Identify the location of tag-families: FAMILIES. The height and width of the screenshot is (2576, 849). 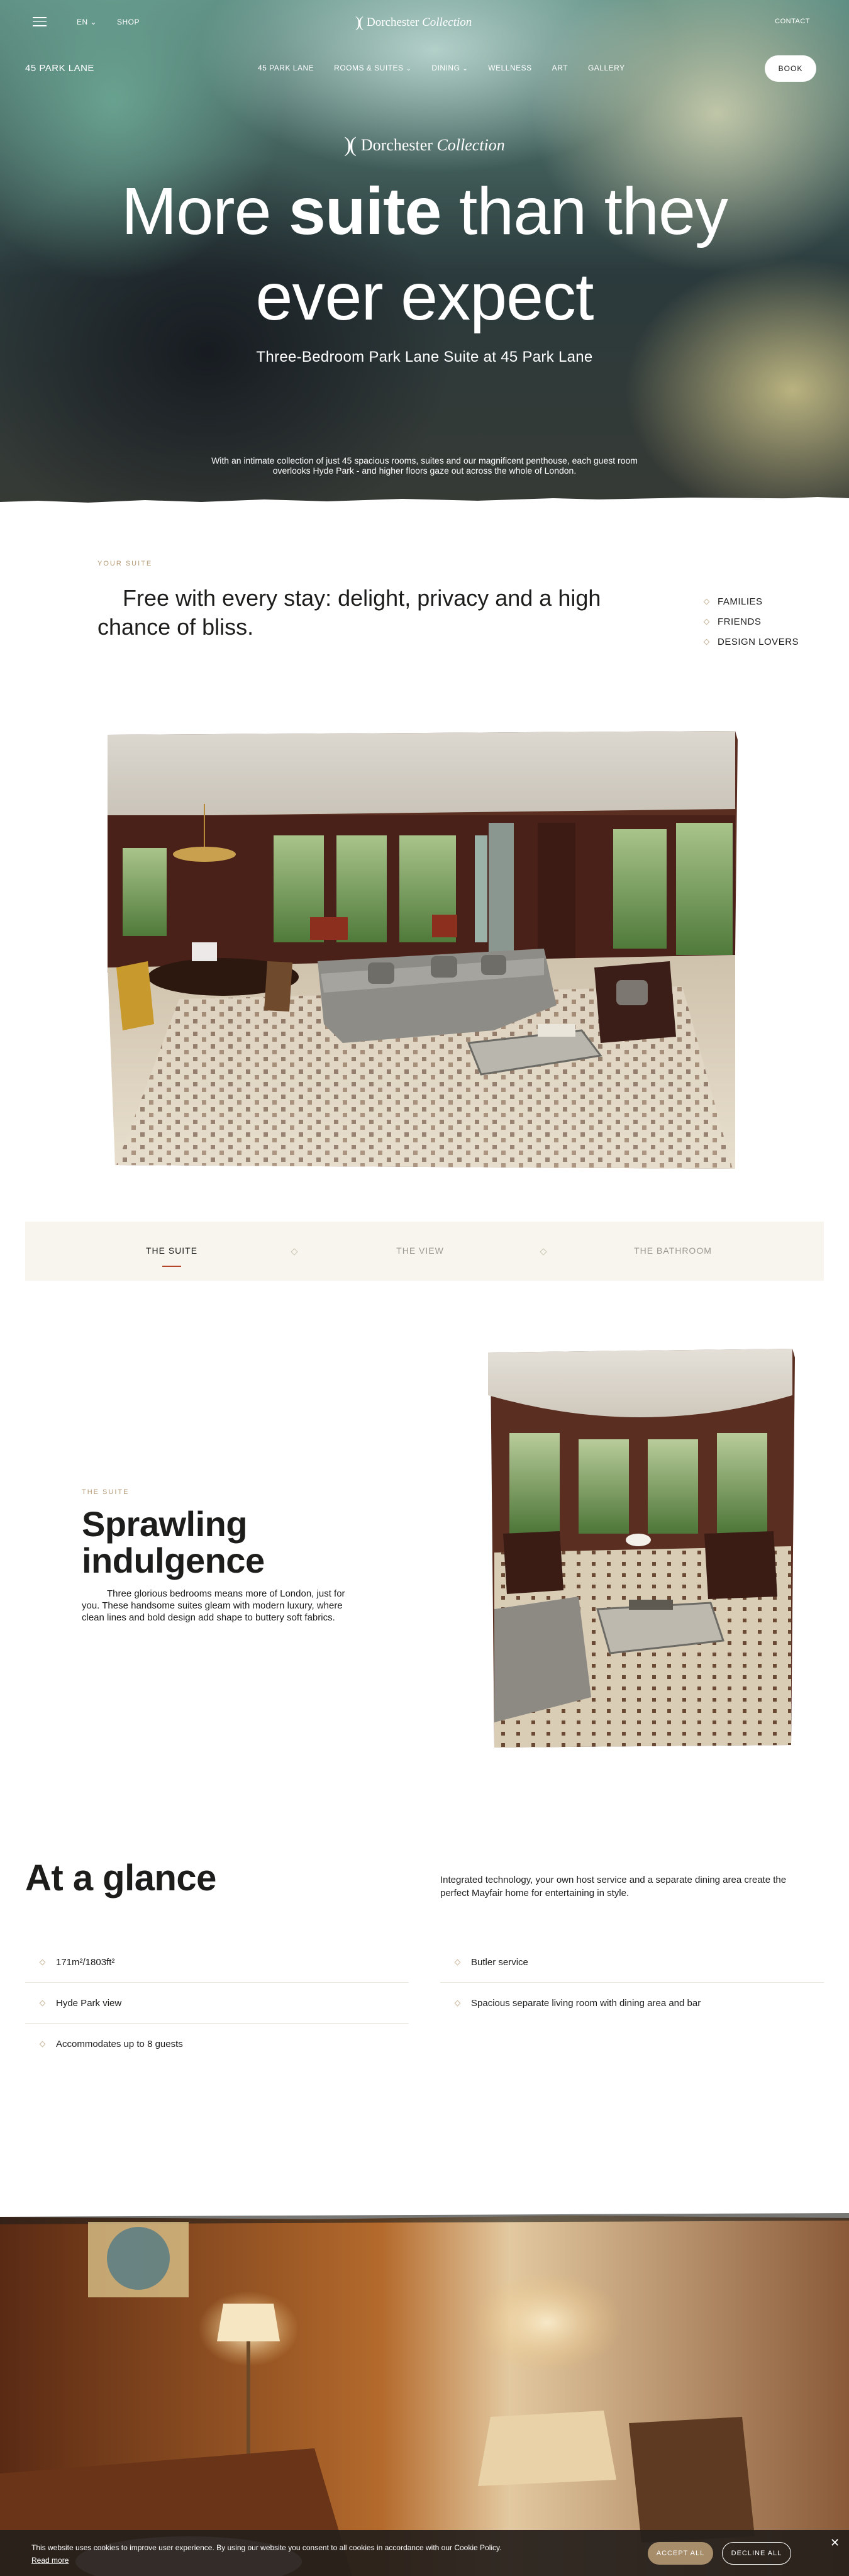
(760, 601).